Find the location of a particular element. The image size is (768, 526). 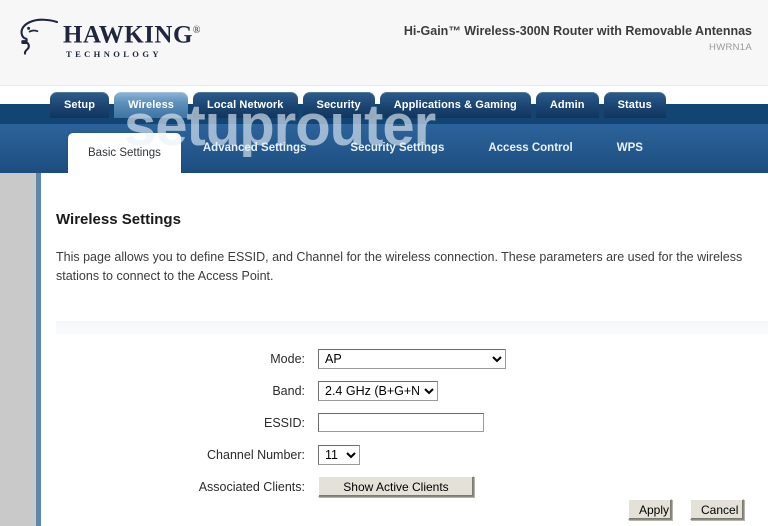

brand-tagline: TECHNOLOGY is located at coordinates (114, 54).